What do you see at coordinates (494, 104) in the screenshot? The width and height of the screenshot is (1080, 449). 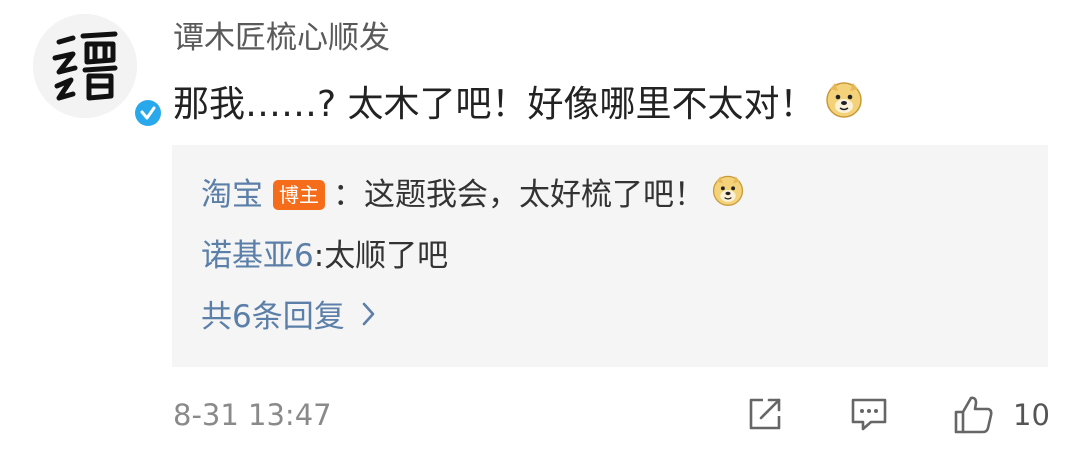 I see `comment-text: 那我……? 太木了吧！好像哪里不太对！` at bounding box center [494, 104].